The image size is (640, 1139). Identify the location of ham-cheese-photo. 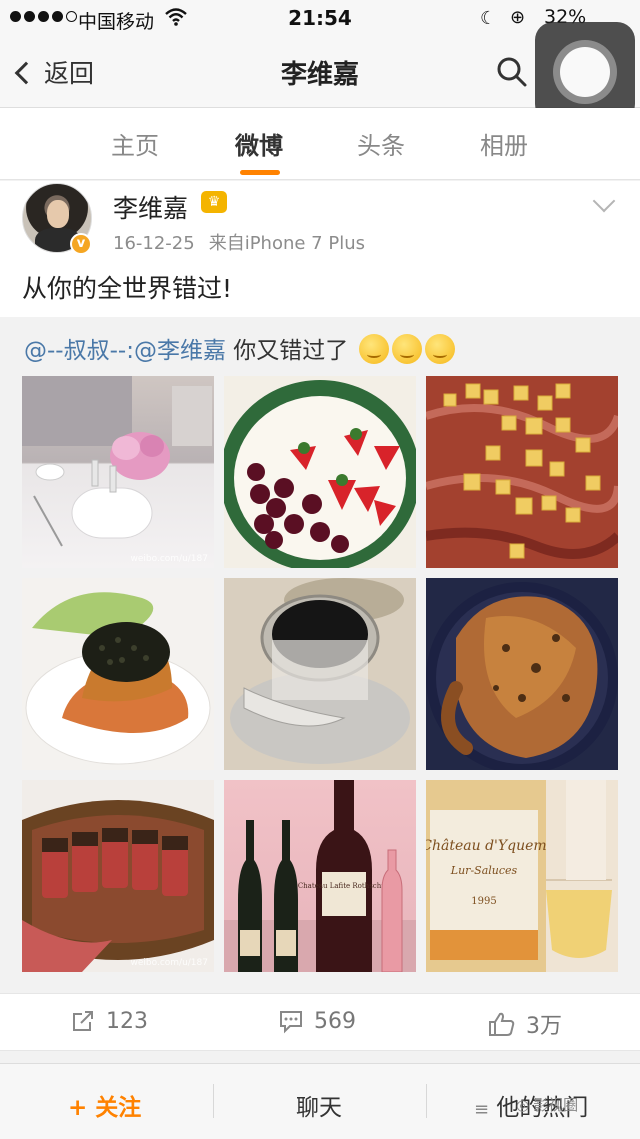
(522, 472).